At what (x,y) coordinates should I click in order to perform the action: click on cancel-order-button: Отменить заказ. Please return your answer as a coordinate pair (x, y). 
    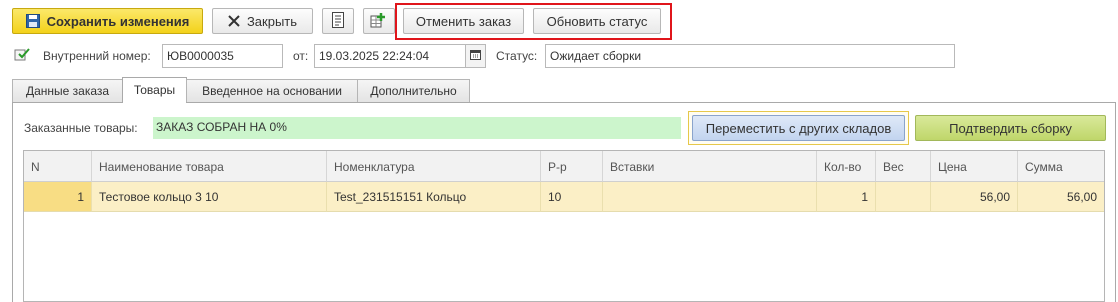
    Looking at the image, I should click on (463, 21).